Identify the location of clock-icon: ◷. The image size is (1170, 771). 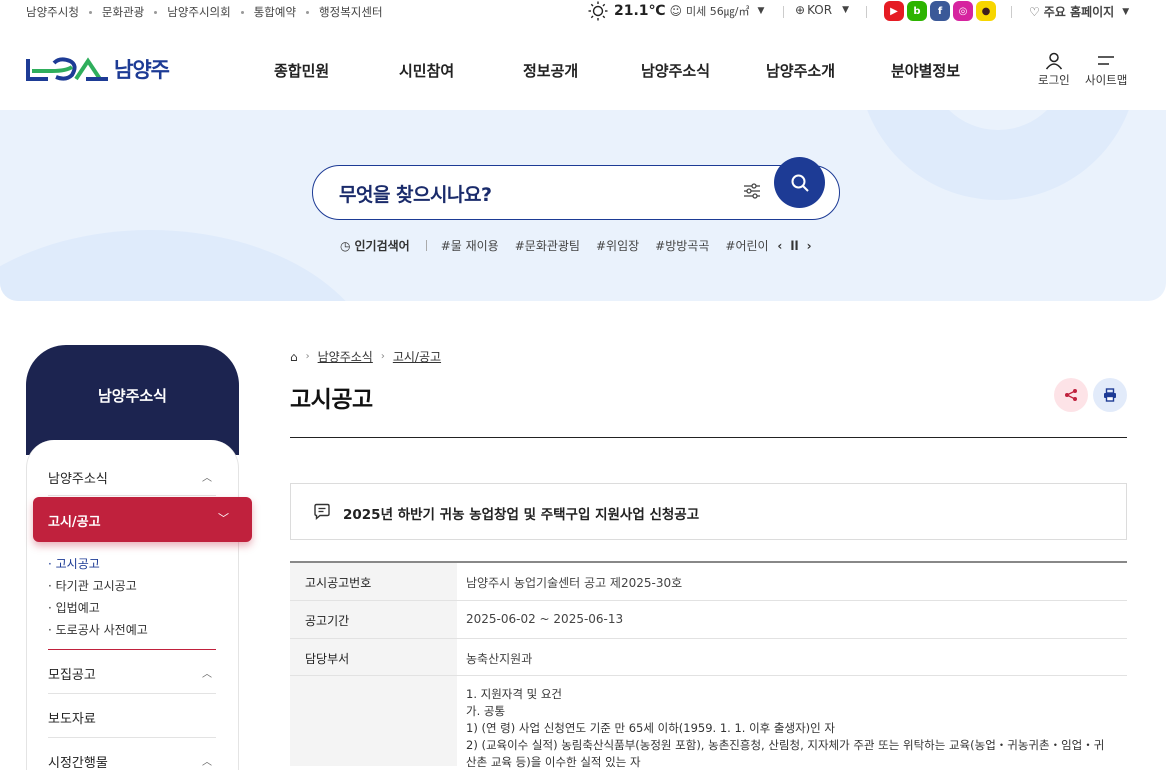
(345, 245).